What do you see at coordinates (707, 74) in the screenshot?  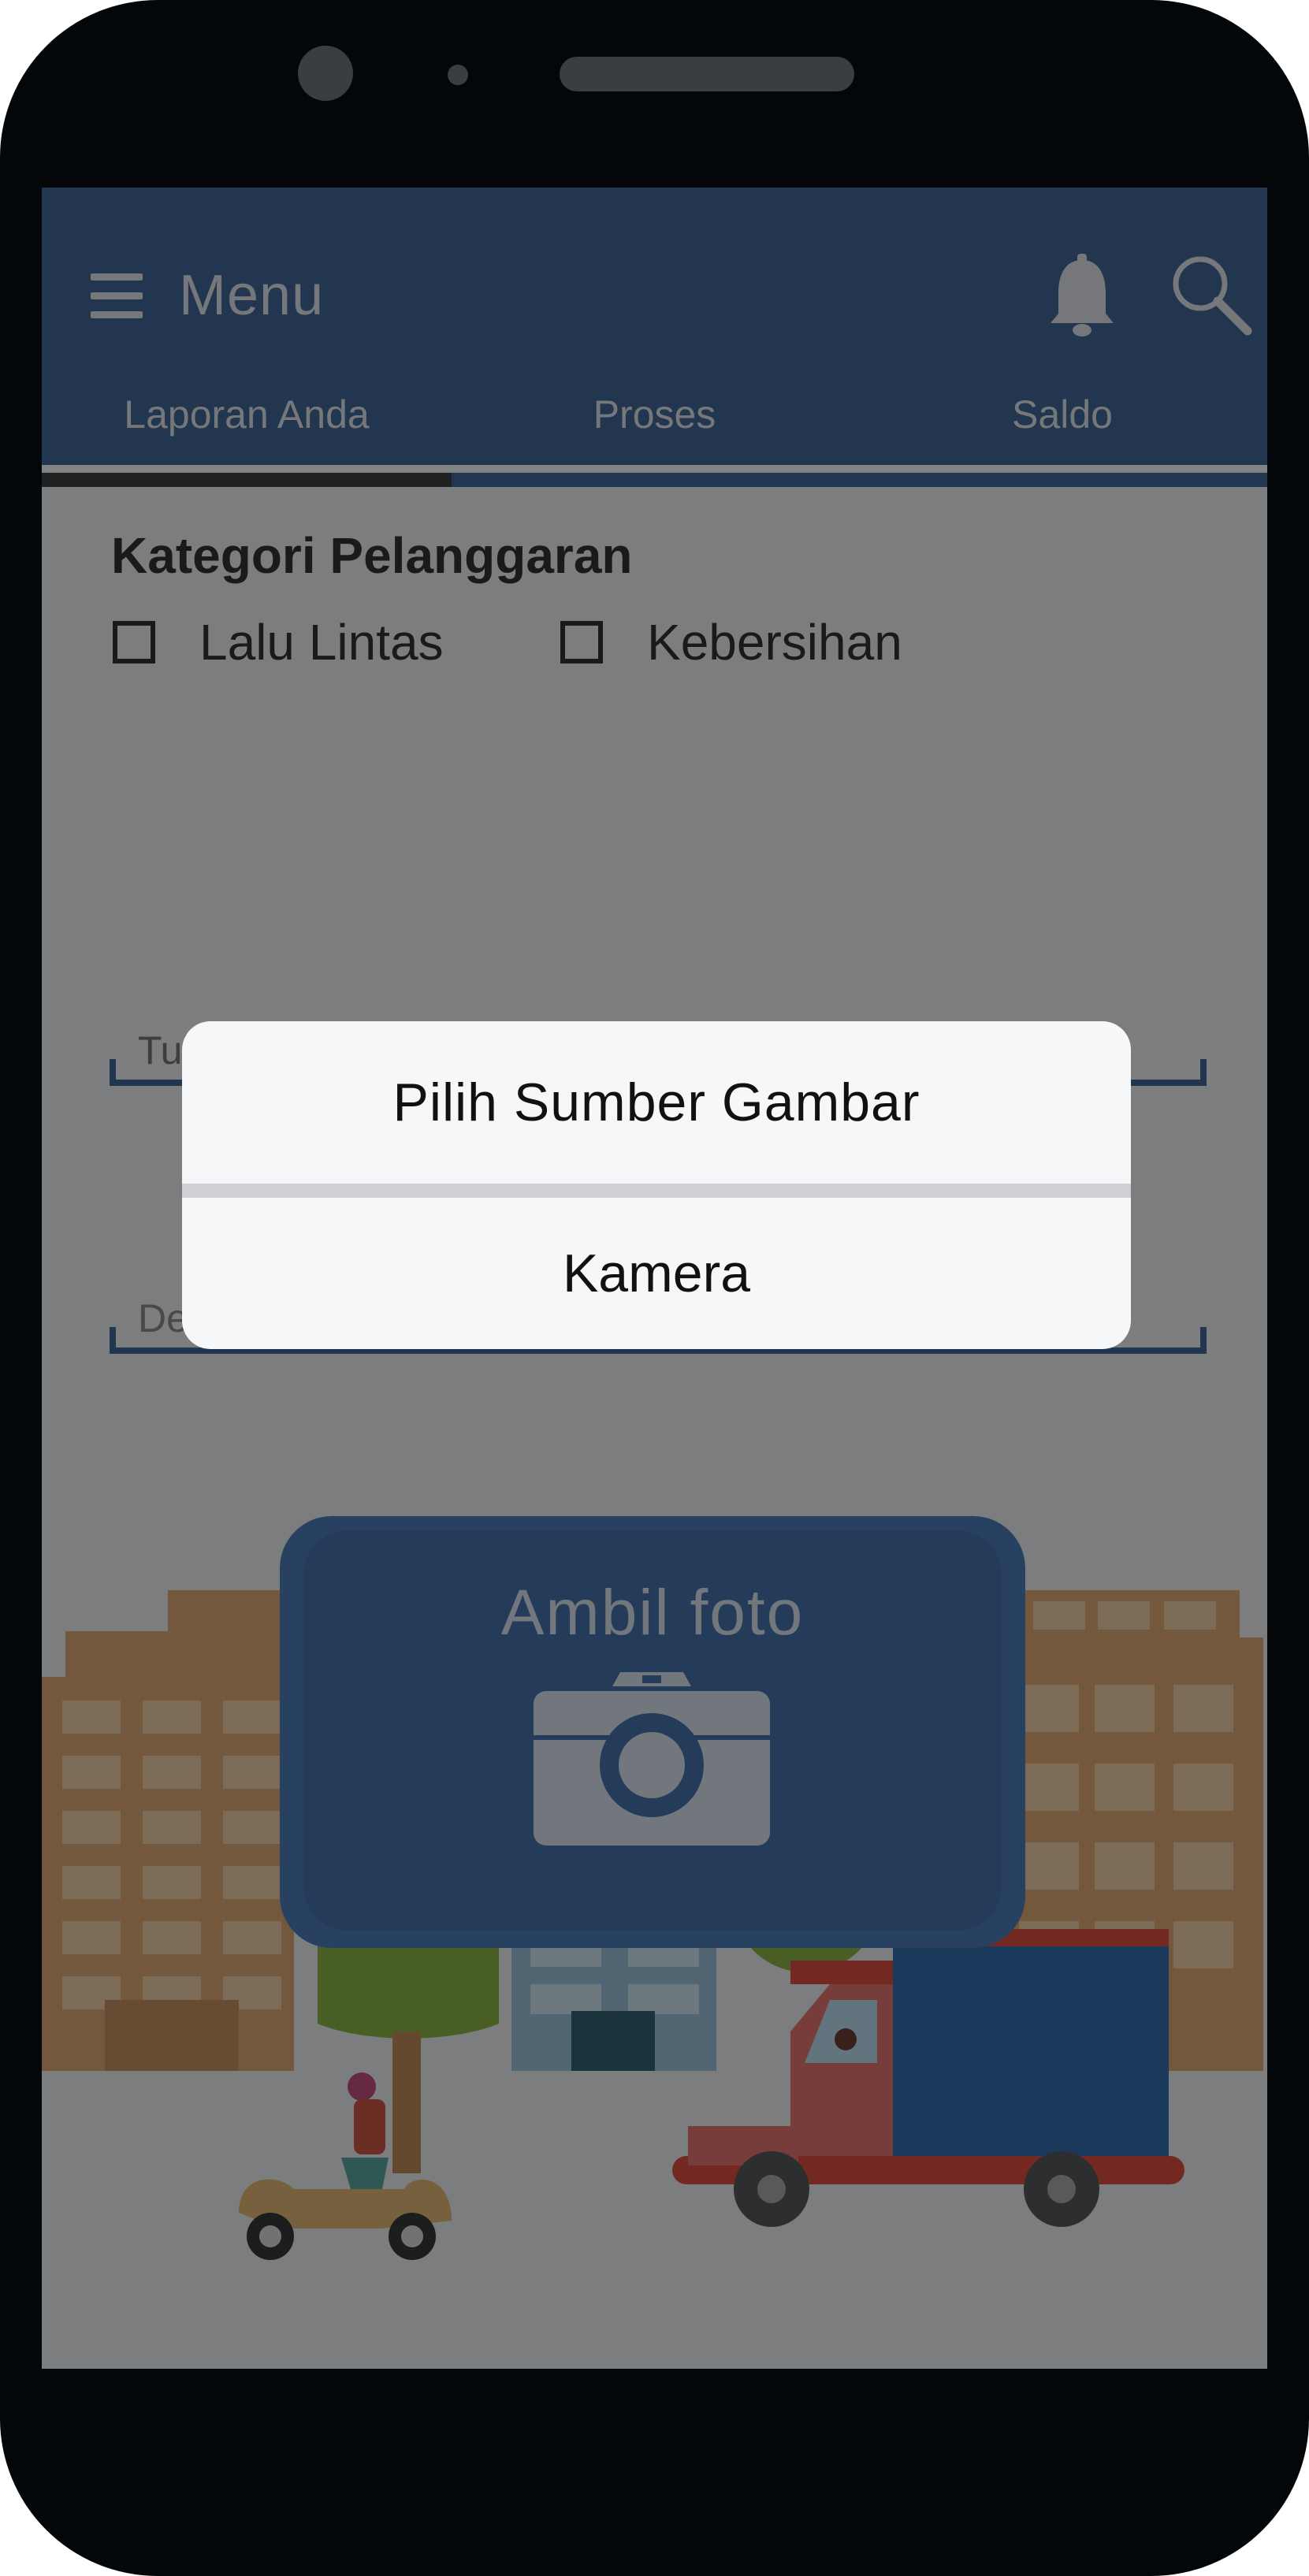 I see `earpiece-speaker` at bounding box center [707, 74].